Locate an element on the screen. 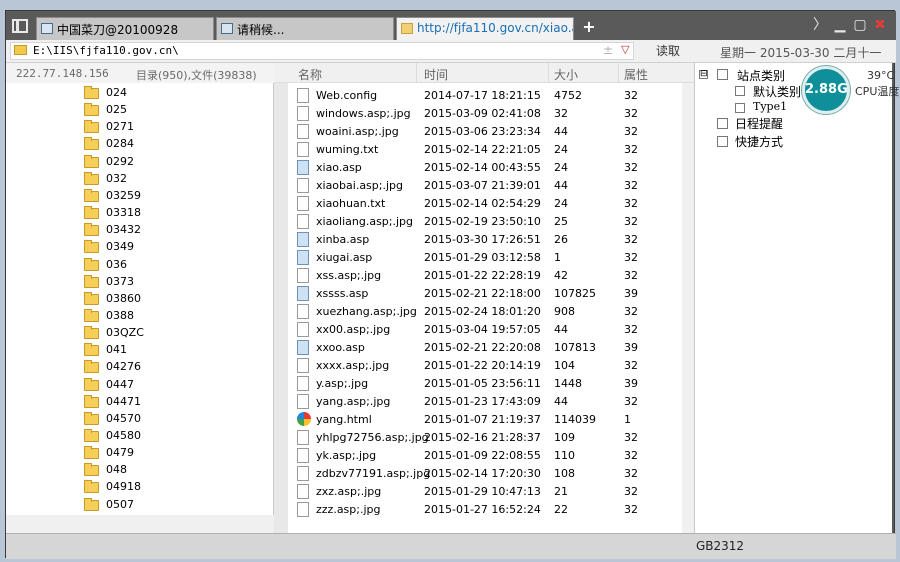 Image resolution: width=900 pixels, height=562 pixels. path-input: E:\IIS\fjfa110.gov.cn\ ± ▽ is located at coordinates (322, 51).